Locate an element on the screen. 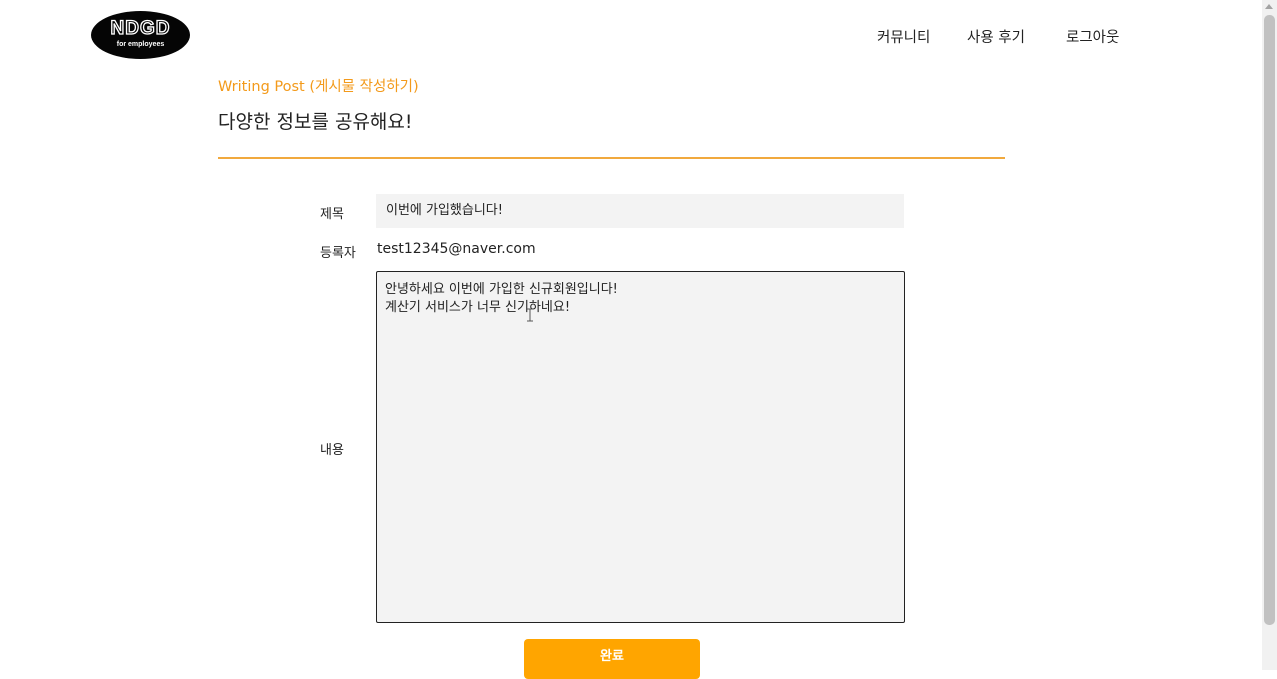 The width and height of the screenshot is (1277, 679). page-title: 다양한 정보를 공유해요! is located at coordinates (315, 122).